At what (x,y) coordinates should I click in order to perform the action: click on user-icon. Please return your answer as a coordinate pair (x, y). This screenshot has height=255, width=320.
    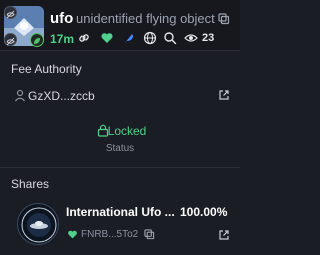
    Looking at the image, I should click on (20, 95).